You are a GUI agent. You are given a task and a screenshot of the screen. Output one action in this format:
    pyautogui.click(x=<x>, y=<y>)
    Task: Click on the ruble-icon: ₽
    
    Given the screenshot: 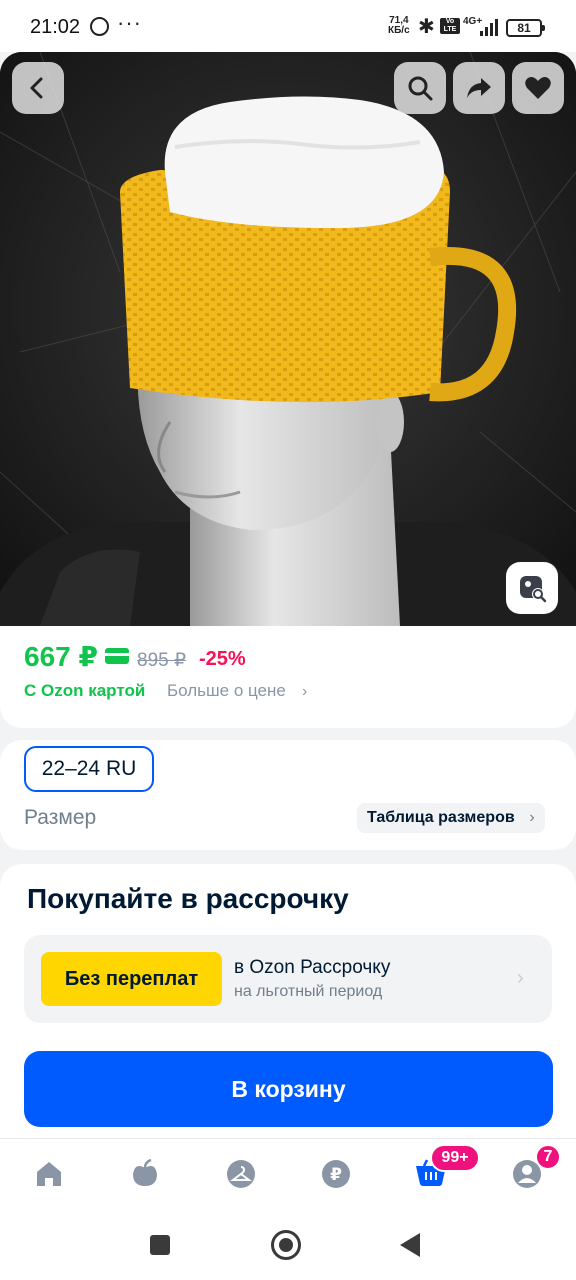 What is the action you would take?
    pyautogui.click(x=336, y=1174)
    